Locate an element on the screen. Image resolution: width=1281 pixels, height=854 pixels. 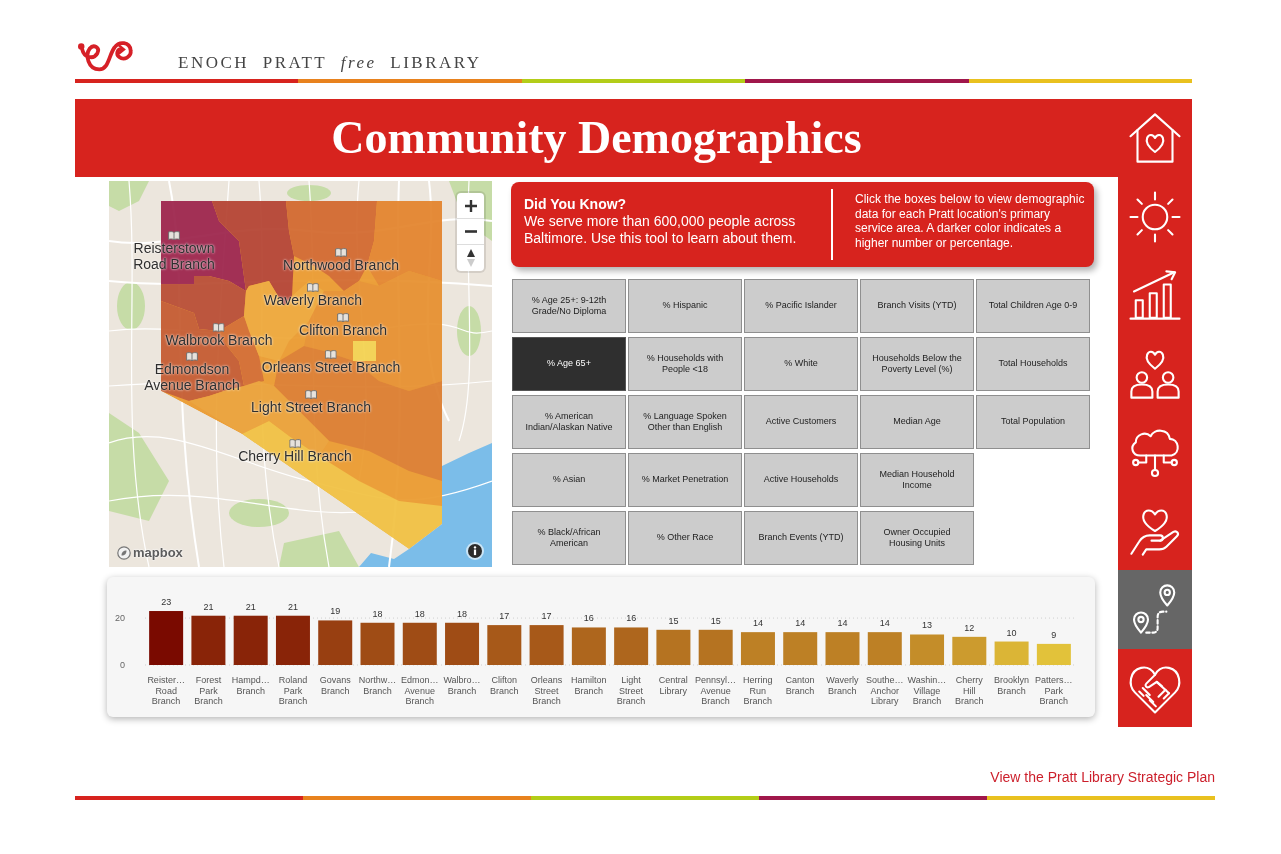
category-label: Edmon… Avenue Branch is located at coordinates (419, 691).